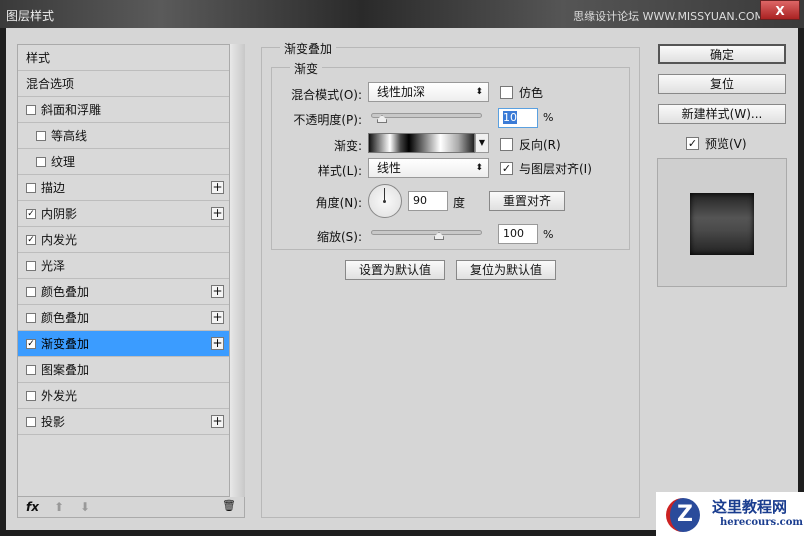  What do you see at coordinates (59, 240) in the screenshot?
I see `style-item-label: 内发光` at bounding box center [59, 240].